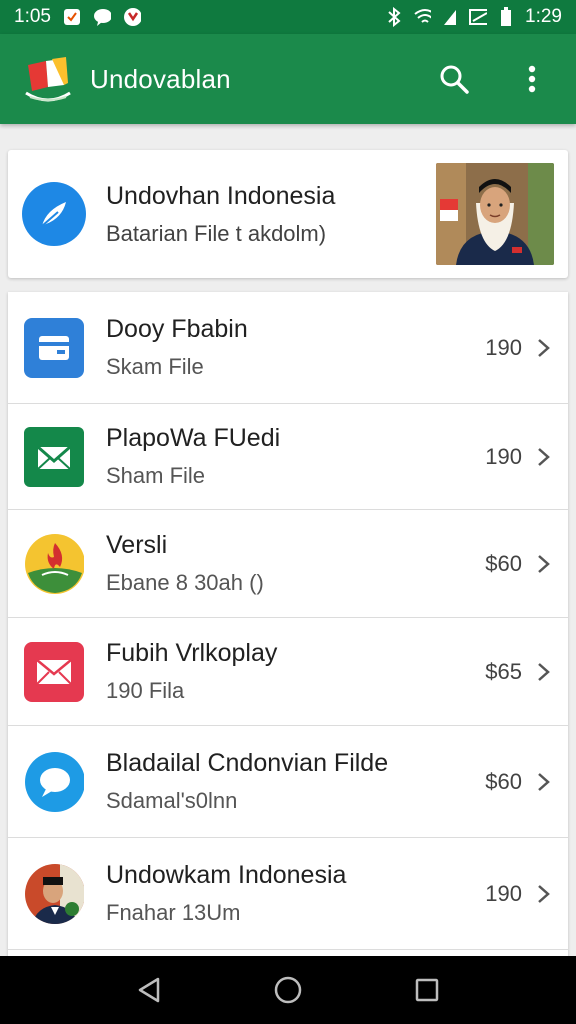 Image resolution: width=576 pixels, height=1024 pixels. I want to click on recents-button, so click(427, 990).